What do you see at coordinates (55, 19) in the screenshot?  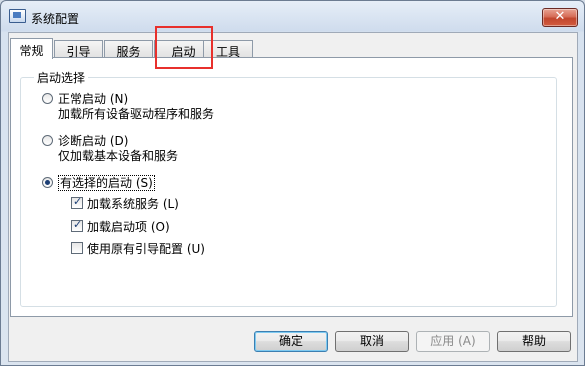 I see `window-title: 系统配置` at bounding box center [55, 19].